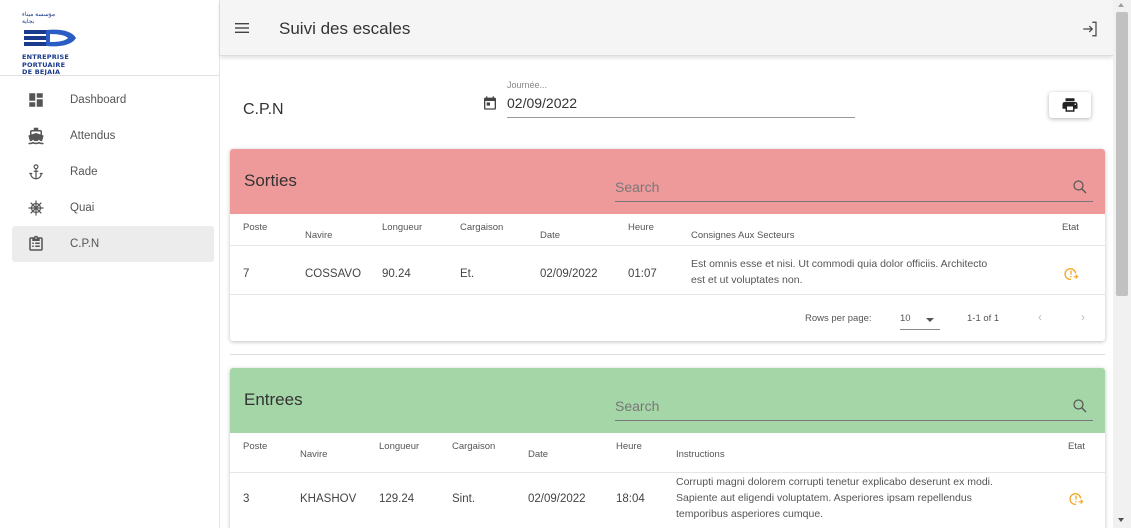 The width and height of the screenshot is (1131, 528). What do you see at coordinates (920, 329) in the screenshot?
I see `select-underline` at bounding box center [920, 329].